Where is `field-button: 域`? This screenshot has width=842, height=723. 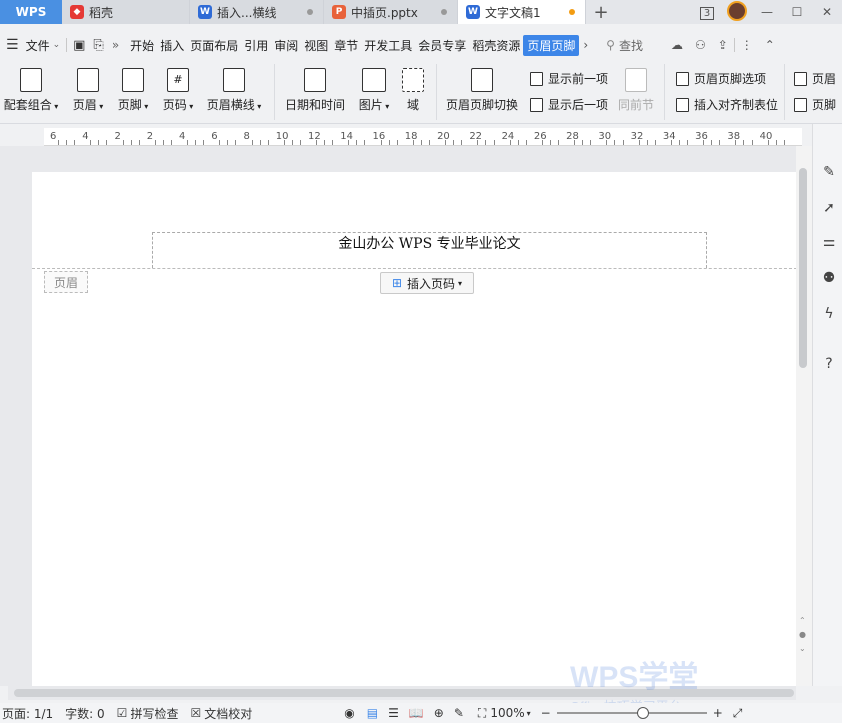
field-button: 域 is located at coordinates (413, 90).